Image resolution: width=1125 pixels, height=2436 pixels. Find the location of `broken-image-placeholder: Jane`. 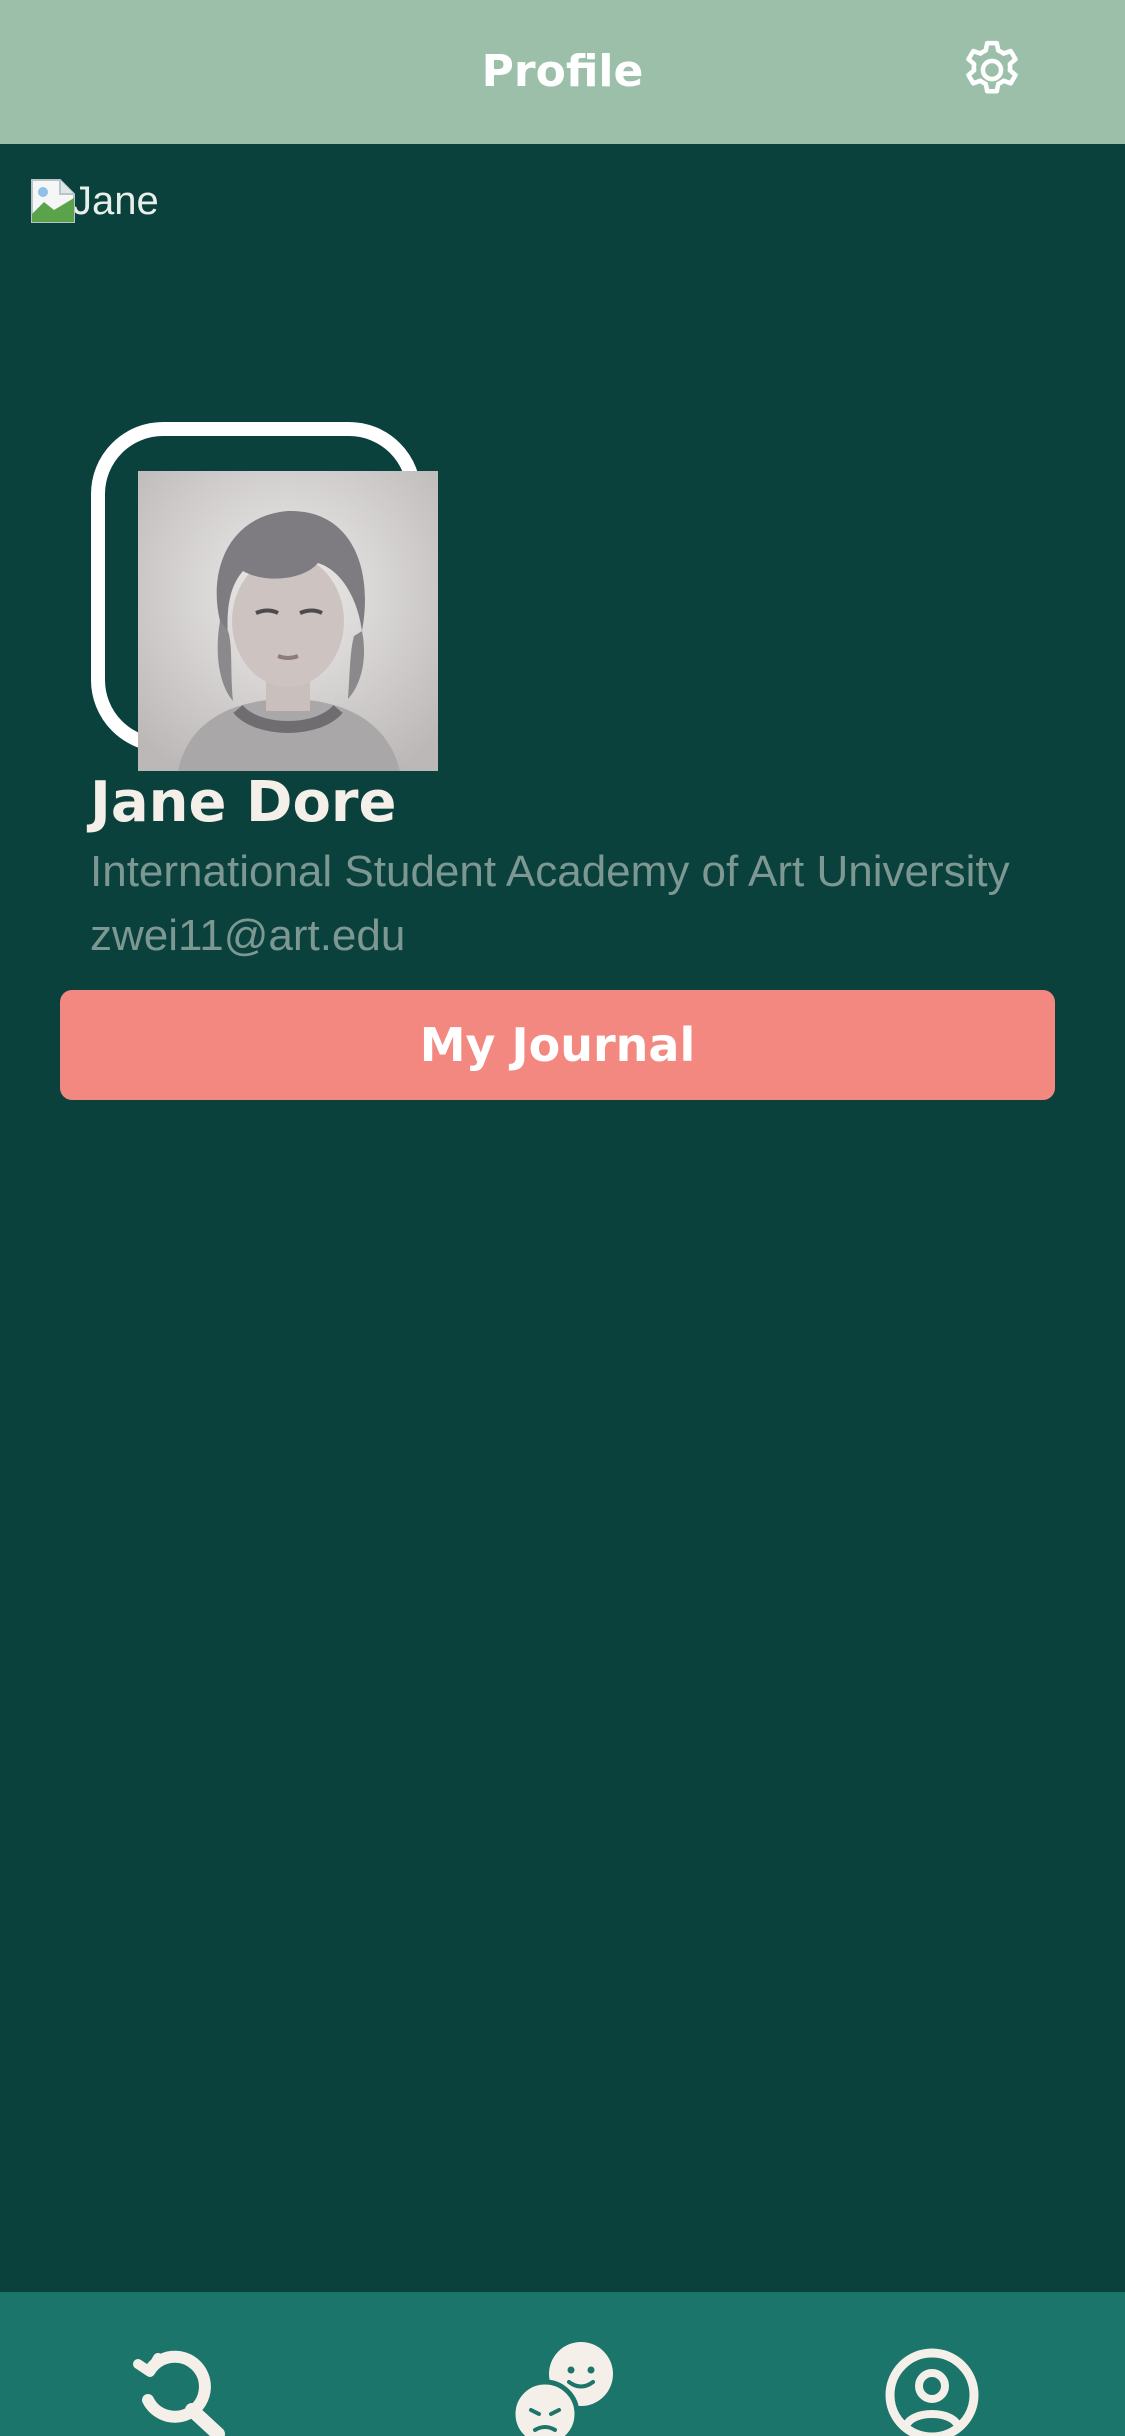

broken-image-placeholder: Jane is located at coordinates (94, 201).